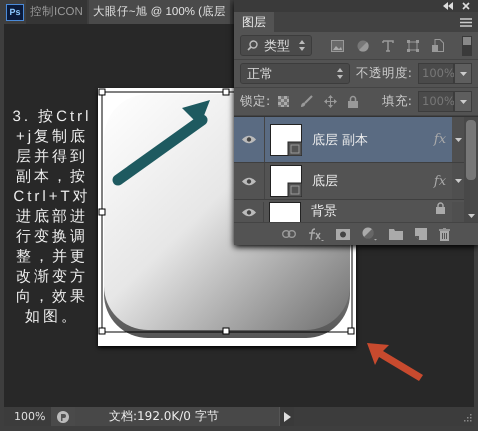 The height and width of the screenshot is (431, 478). I want to click on effects-label: fx, so click(440, 181).